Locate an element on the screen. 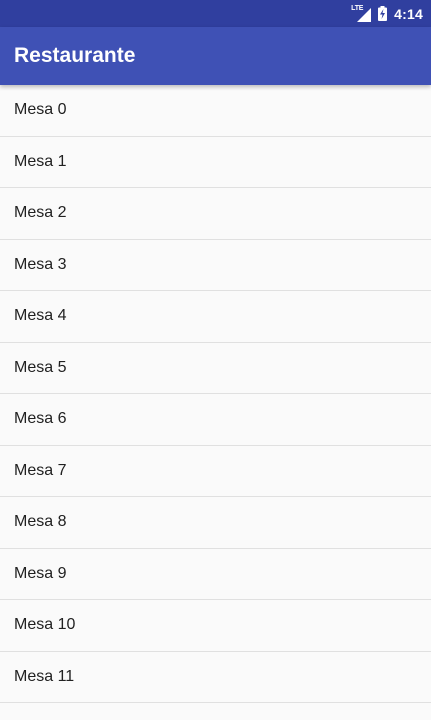 The height and width of the screenshot is (720, 431). table-label: Mesa 0 is located at coordinates (40, 110).